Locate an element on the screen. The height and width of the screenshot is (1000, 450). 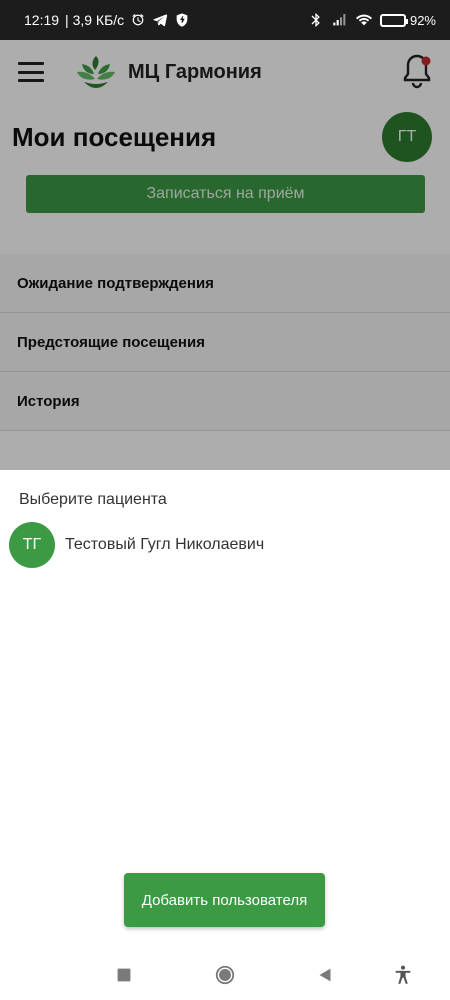
home-icon is located at coordinates (225, 975).